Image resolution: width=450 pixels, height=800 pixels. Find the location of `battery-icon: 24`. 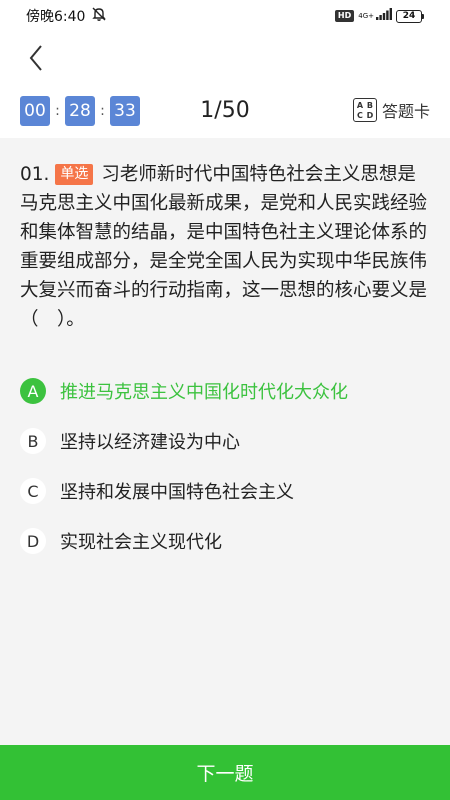

battery-icon: 24 is located at coordinates (410, 16).